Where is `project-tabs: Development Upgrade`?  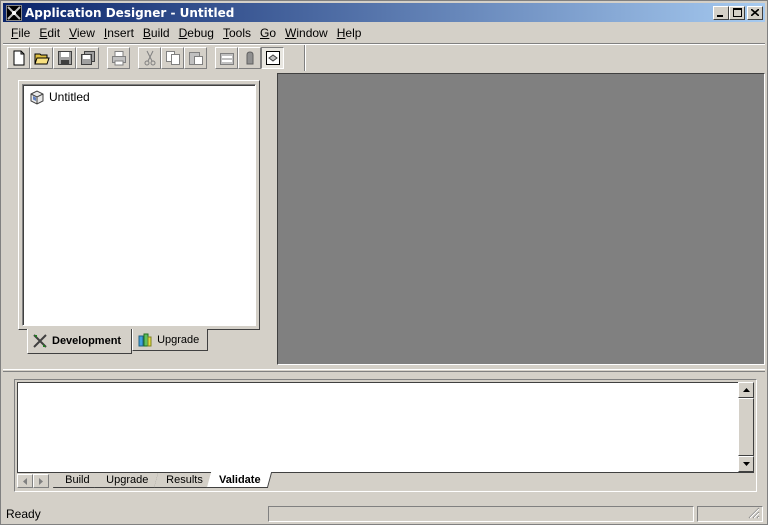 project-tabs: Development Upgrade is located at coordinates (118, 342).